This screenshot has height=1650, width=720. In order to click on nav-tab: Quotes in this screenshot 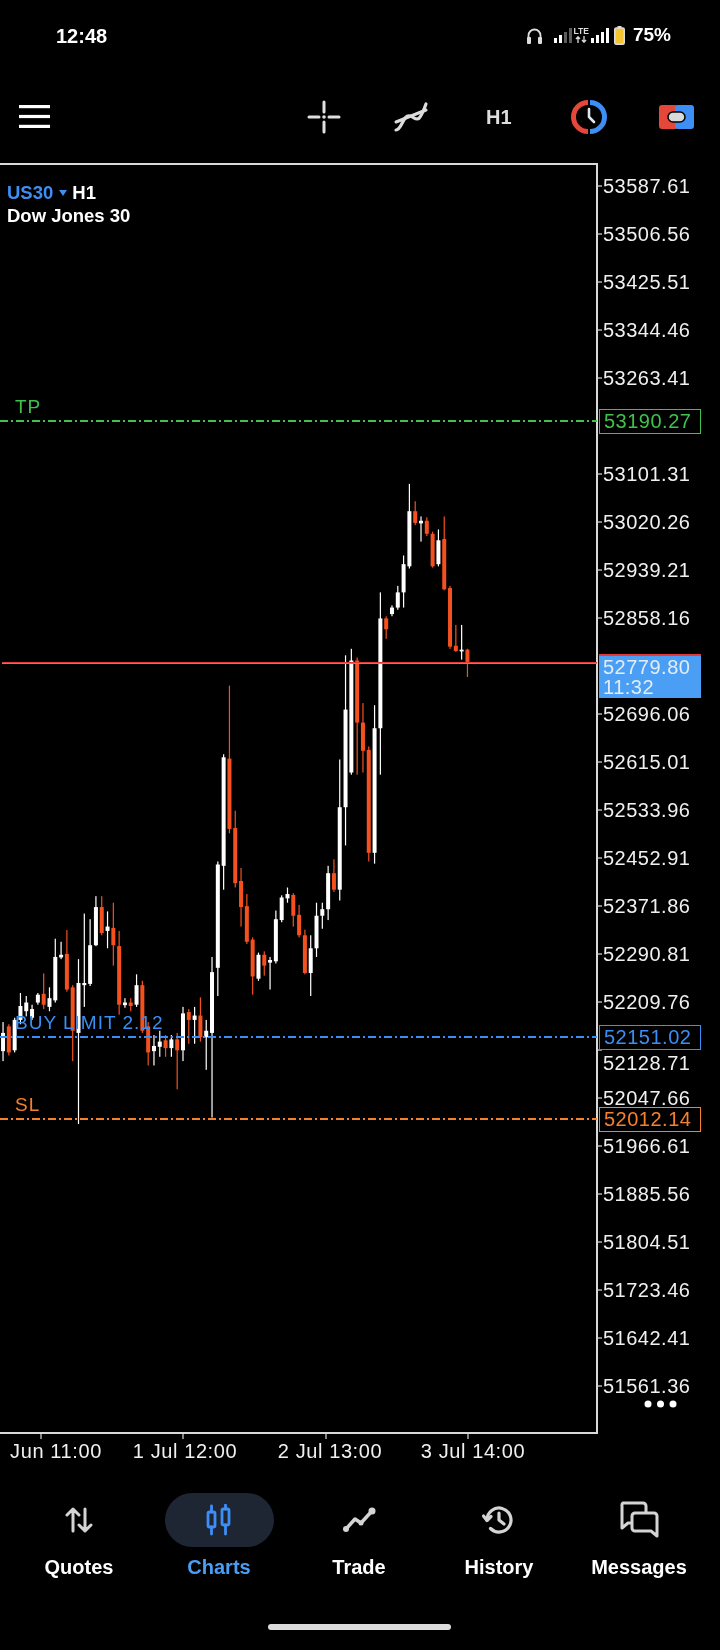, I will do `click(79, 1536)`.